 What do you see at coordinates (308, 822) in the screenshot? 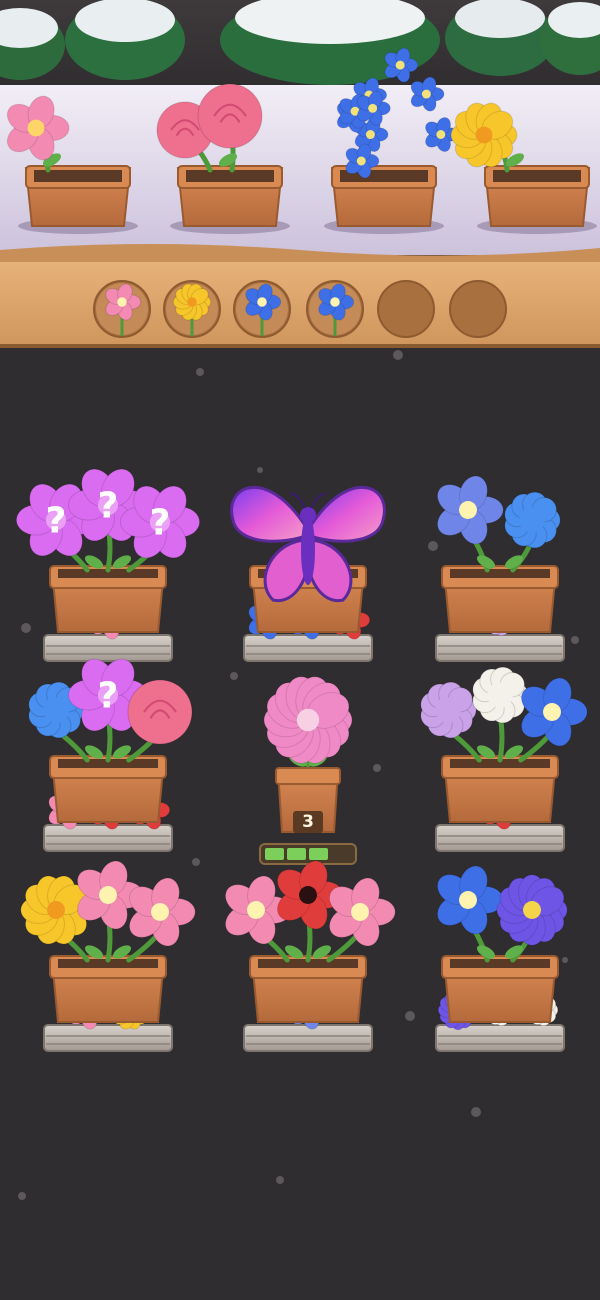
I see `pot-level-badge: 3` at bounding box center [308, 822].